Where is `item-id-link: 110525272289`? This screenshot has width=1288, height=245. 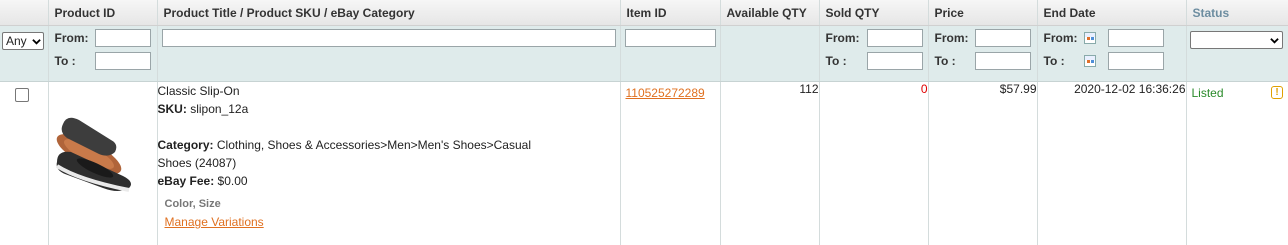 item-id-link: 110525272289 is located at coordinates (665, 93).